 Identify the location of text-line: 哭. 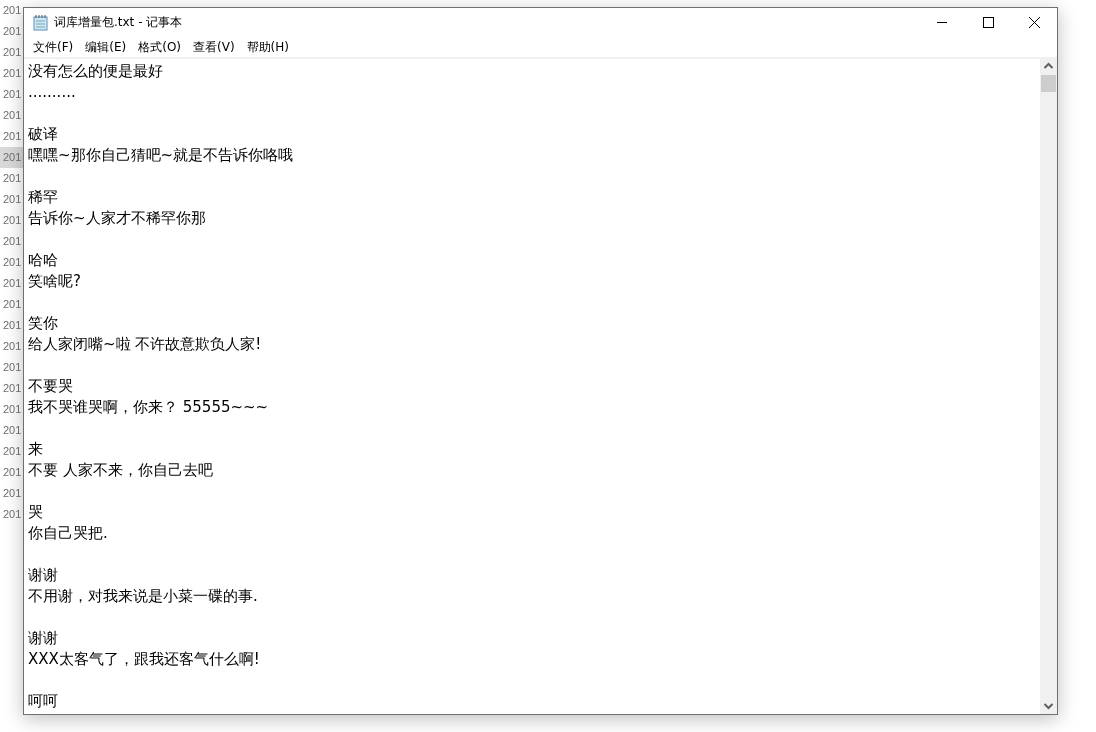
(35, 512).